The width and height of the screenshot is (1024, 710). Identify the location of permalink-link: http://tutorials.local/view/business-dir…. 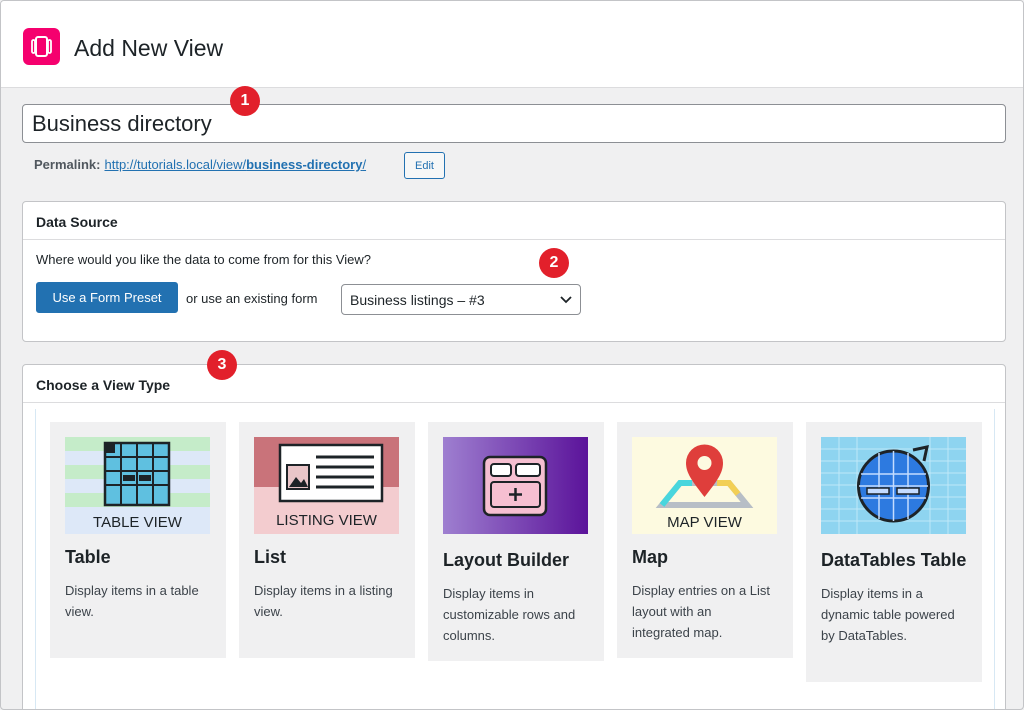
(235, 164).